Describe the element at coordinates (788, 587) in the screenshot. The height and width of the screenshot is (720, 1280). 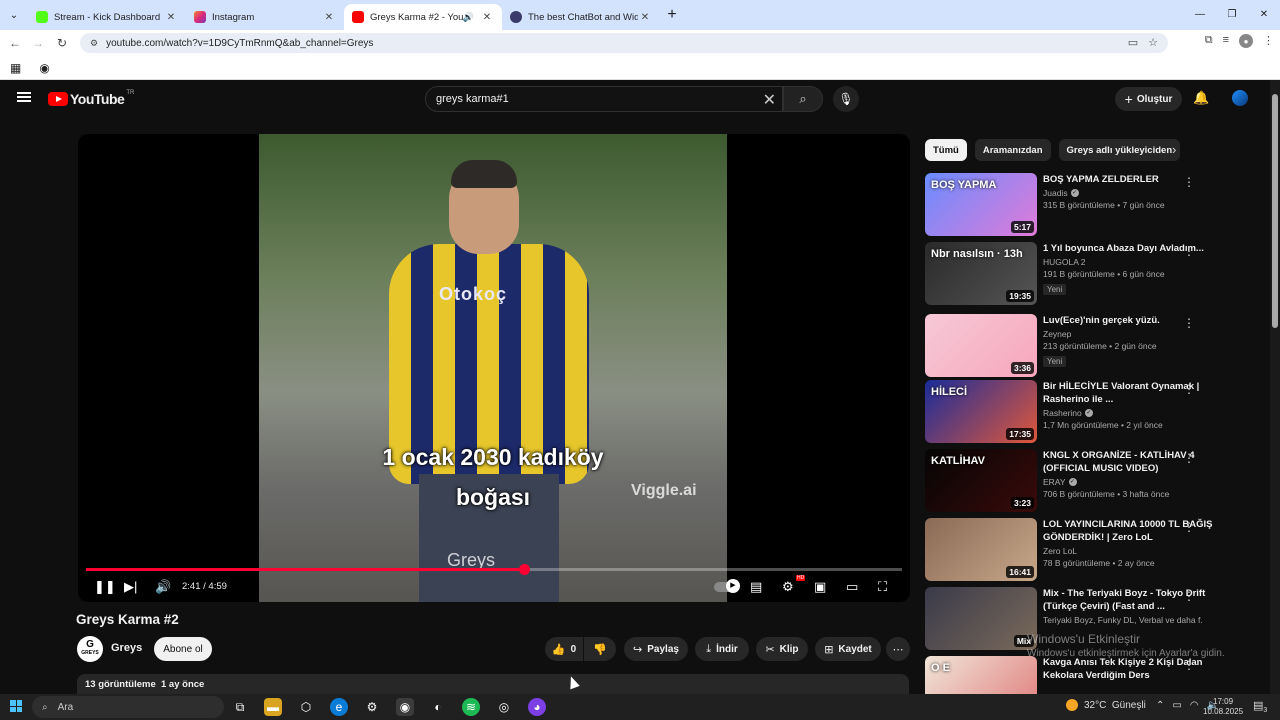
I see `settings-gear-icon: ⚙` at that location.